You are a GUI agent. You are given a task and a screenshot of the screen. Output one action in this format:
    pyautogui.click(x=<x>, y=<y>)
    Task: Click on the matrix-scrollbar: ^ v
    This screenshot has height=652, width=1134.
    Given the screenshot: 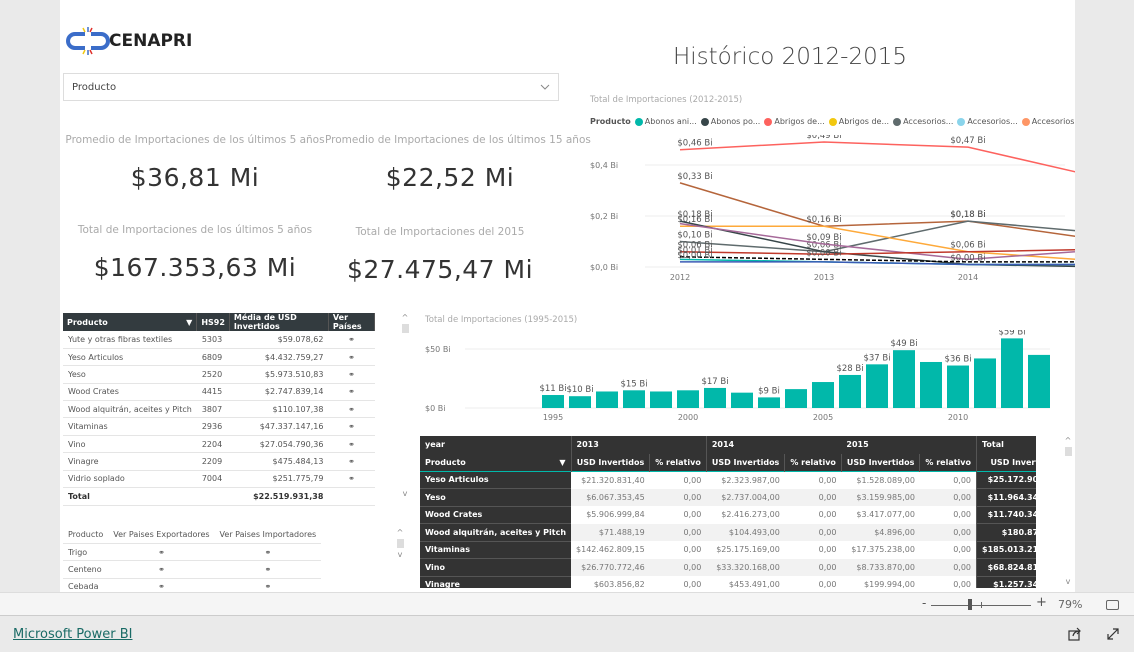 What is the action you would take?
    pyautogui.click(x=1068, y=511)
    